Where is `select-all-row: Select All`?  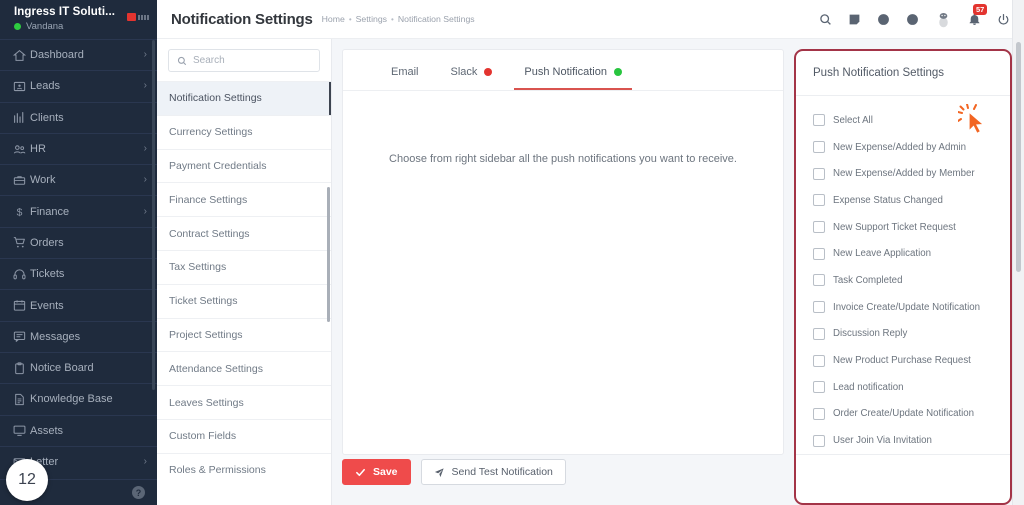 select-all-row: Select All is located at coordinates (903, 120).